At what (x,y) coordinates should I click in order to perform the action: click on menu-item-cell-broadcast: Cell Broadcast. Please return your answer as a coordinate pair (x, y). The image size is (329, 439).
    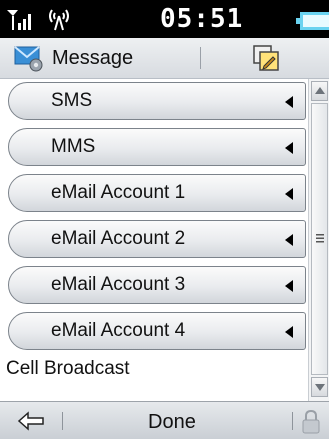
    Looking at the image, I should click on (68, 369).